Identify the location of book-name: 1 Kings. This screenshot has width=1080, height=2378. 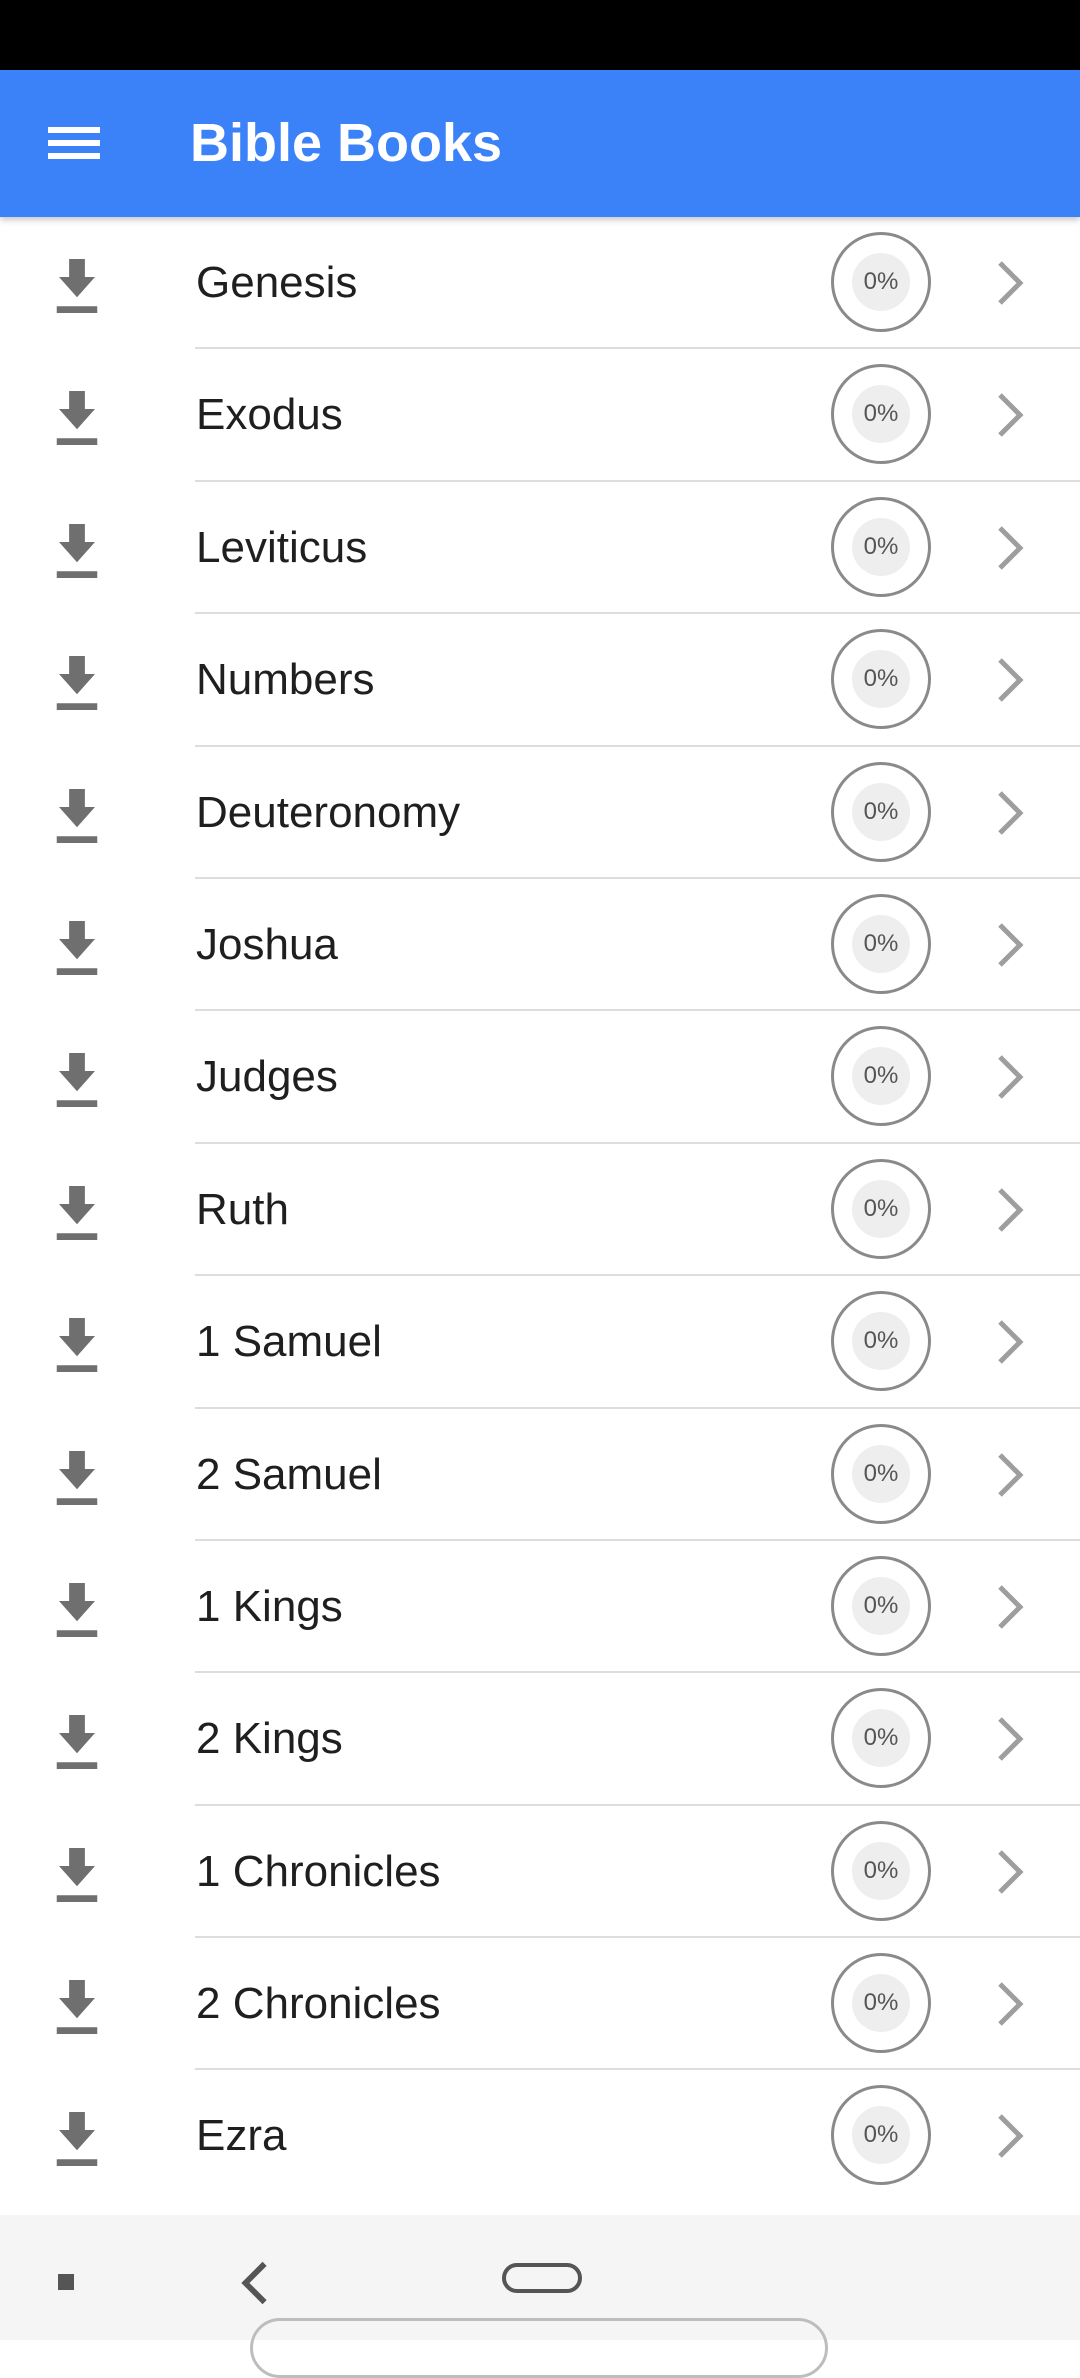
(269, 1606).